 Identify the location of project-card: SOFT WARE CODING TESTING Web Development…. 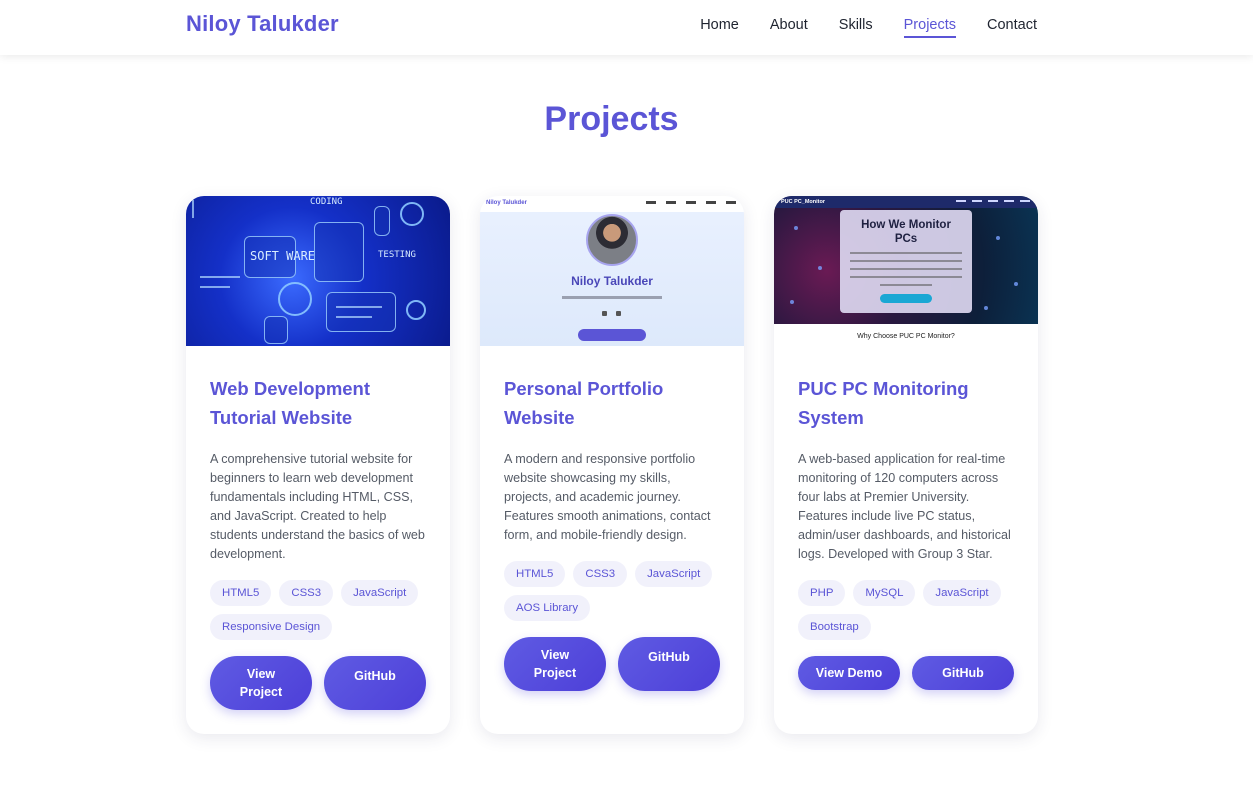
(318, 465).